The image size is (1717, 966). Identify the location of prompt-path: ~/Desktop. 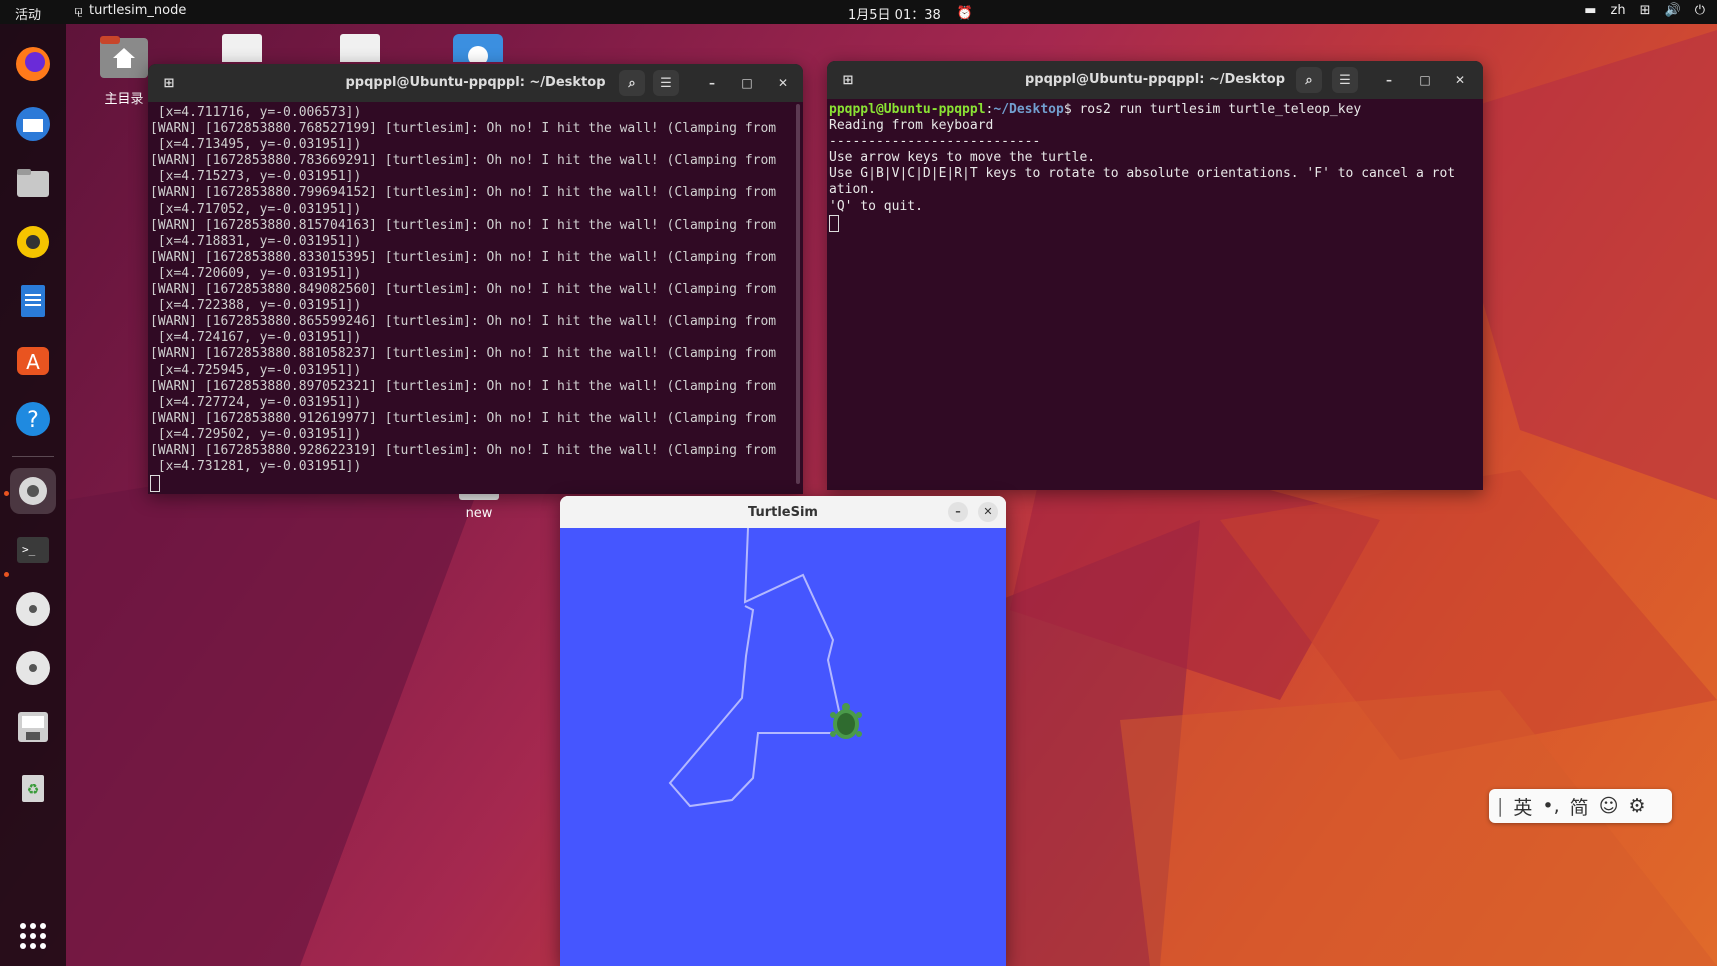
(1028, 109).